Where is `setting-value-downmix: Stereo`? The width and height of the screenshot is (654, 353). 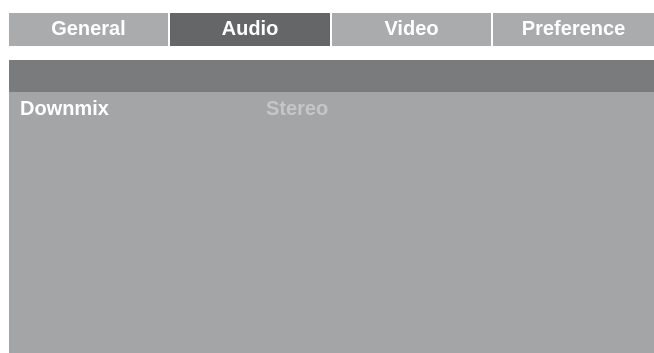
setting-value-downmix: Stereo is located at coordinates (297, 109).